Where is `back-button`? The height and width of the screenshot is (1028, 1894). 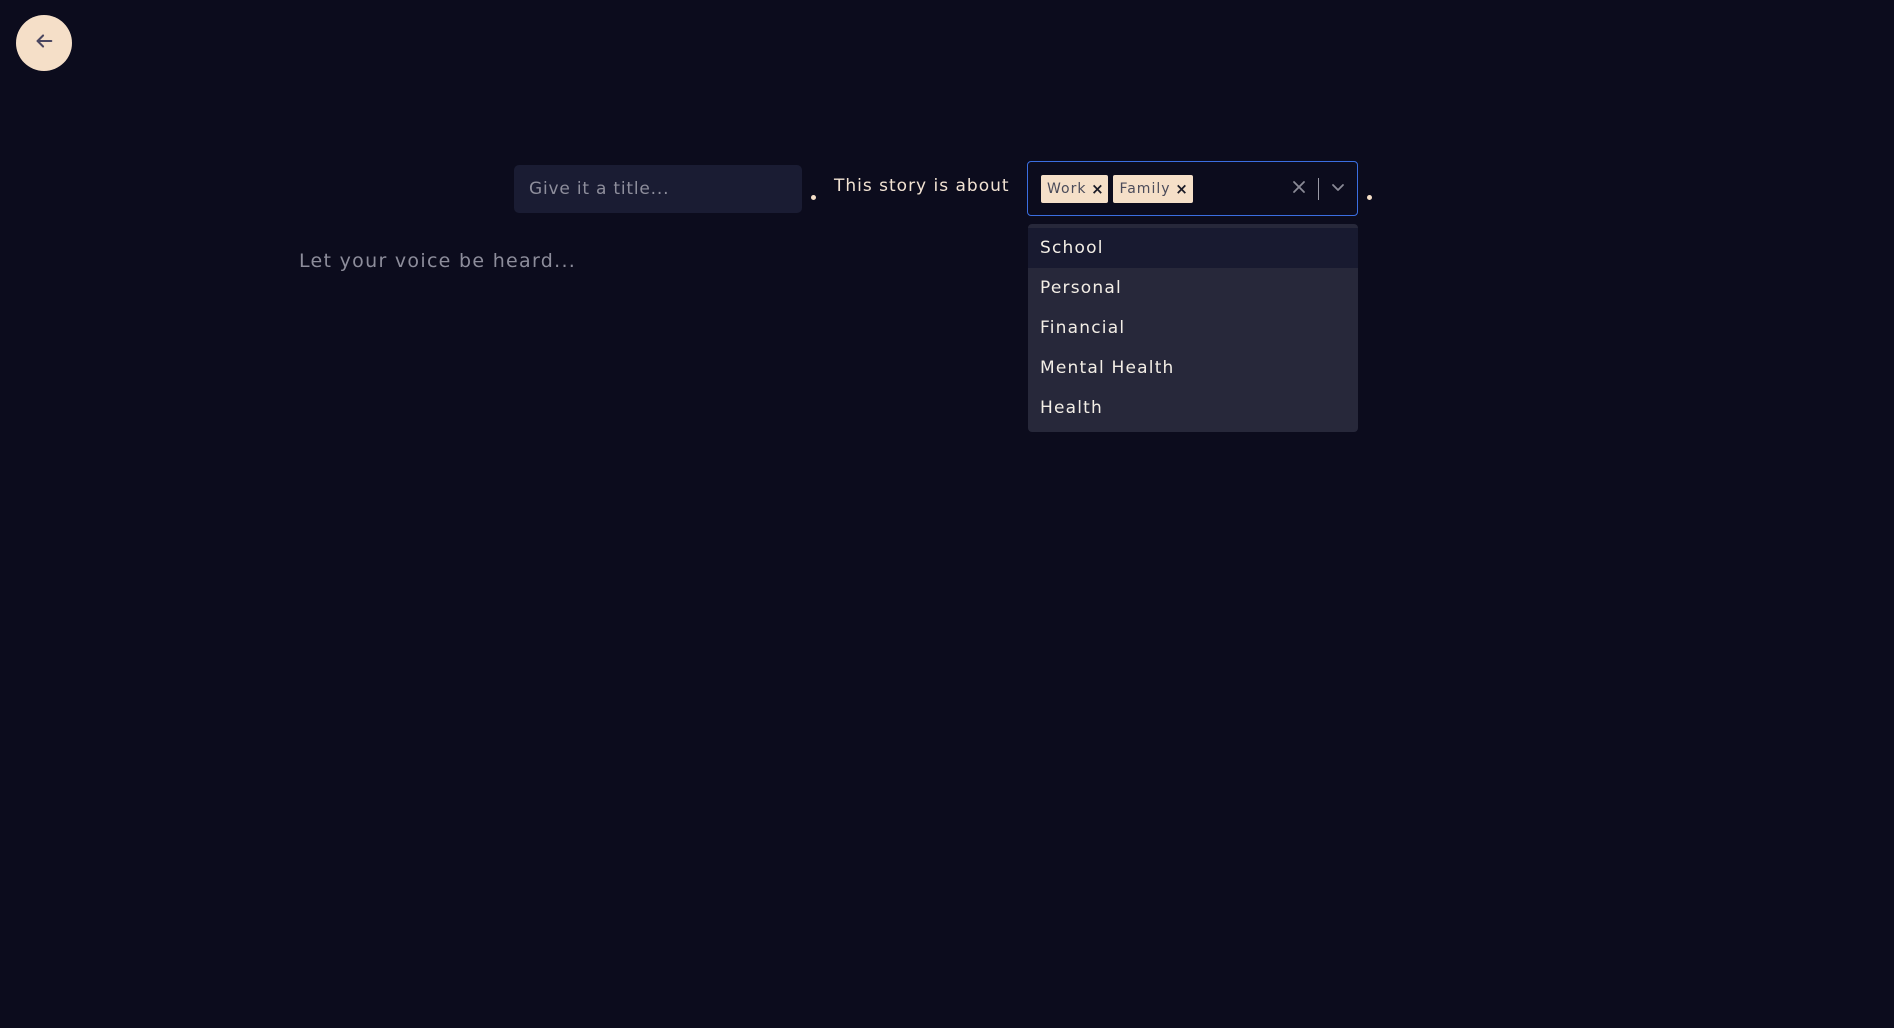
back-button is located at coordinates (44, 43).